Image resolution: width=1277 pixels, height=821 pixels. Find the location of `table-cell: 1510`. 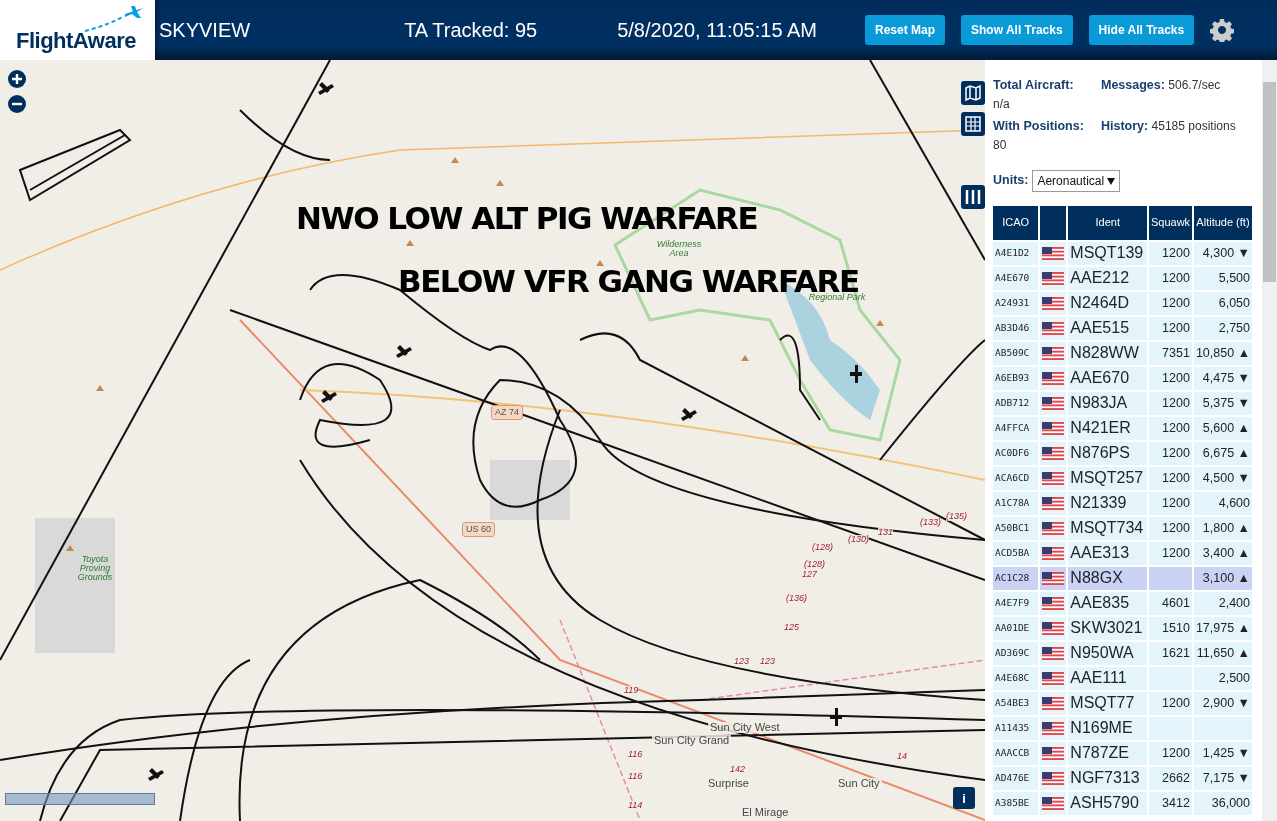

table-cell: 1510 is located at coordinates (1170, 628).